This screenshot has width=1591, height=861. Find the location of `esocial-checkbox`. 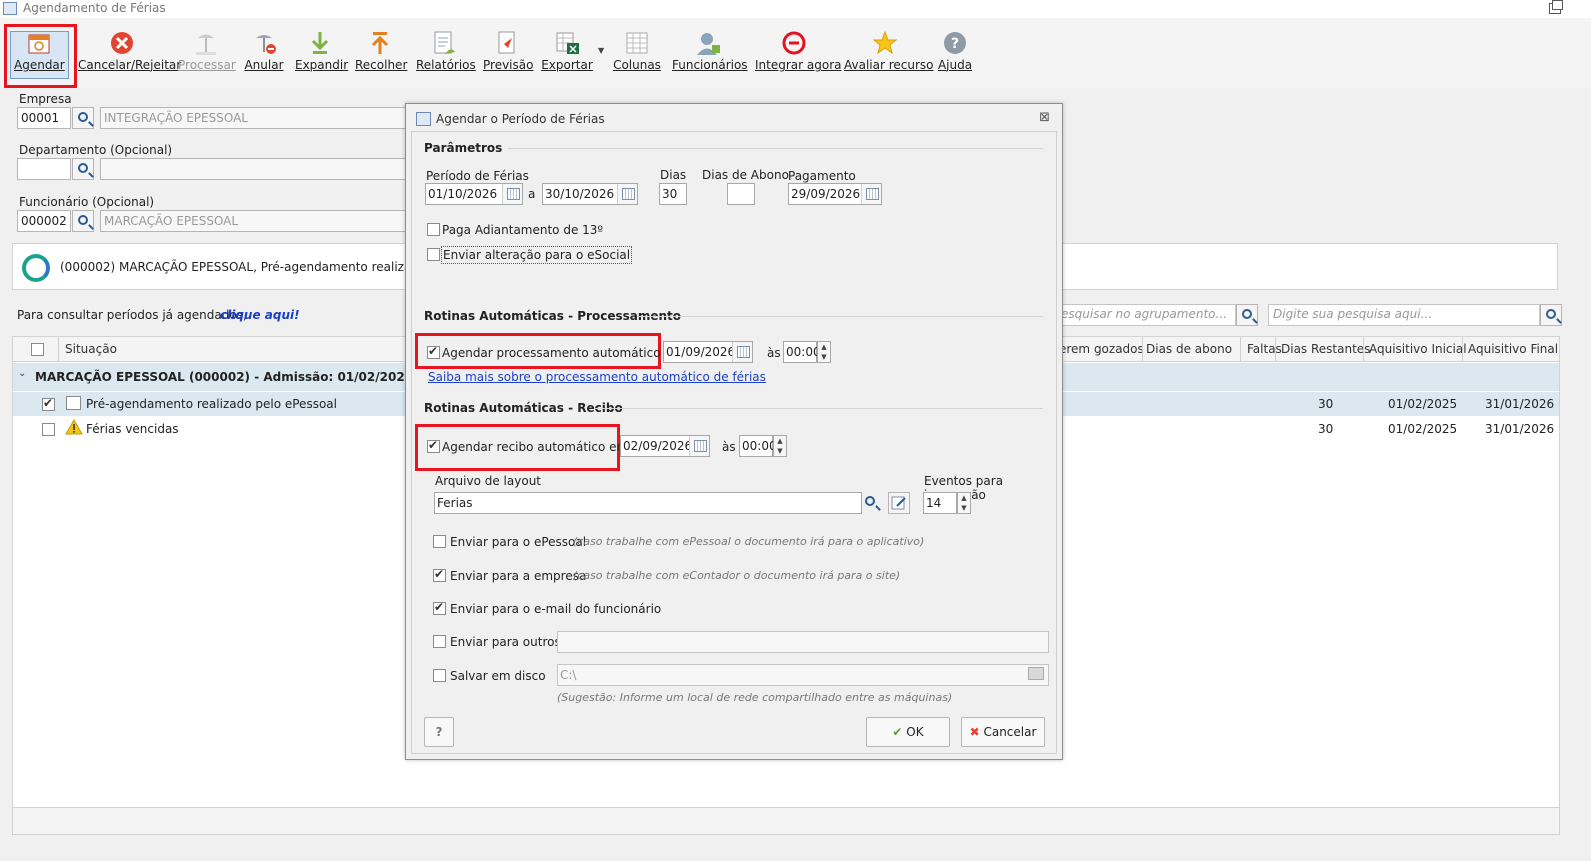

esocial-checkbox is located at coordinates (433, 254).